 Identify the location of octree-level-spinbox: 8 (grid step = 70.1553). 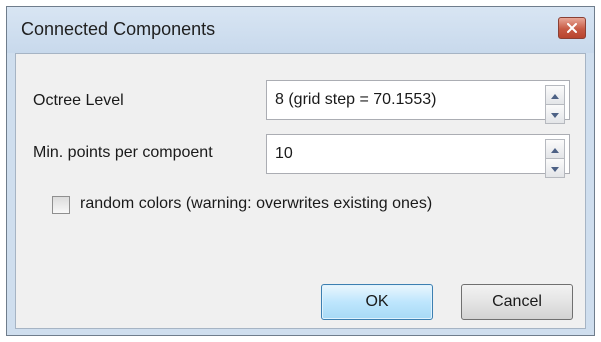
(418, 102).